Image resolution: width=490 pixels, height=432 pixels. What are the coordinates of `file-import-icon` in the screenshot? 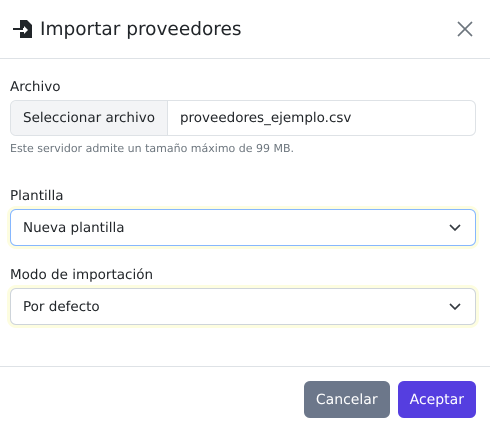 It's located at (23, 29).